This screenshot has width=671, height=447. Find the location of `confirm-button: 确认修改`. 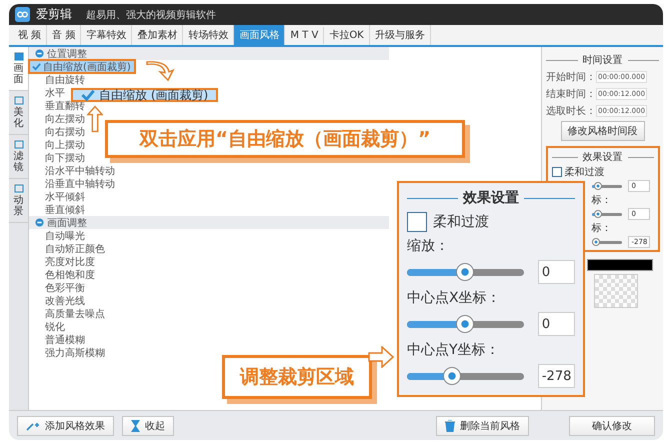

confirm-button: 确认修改 is located at coordinates (612, 426).